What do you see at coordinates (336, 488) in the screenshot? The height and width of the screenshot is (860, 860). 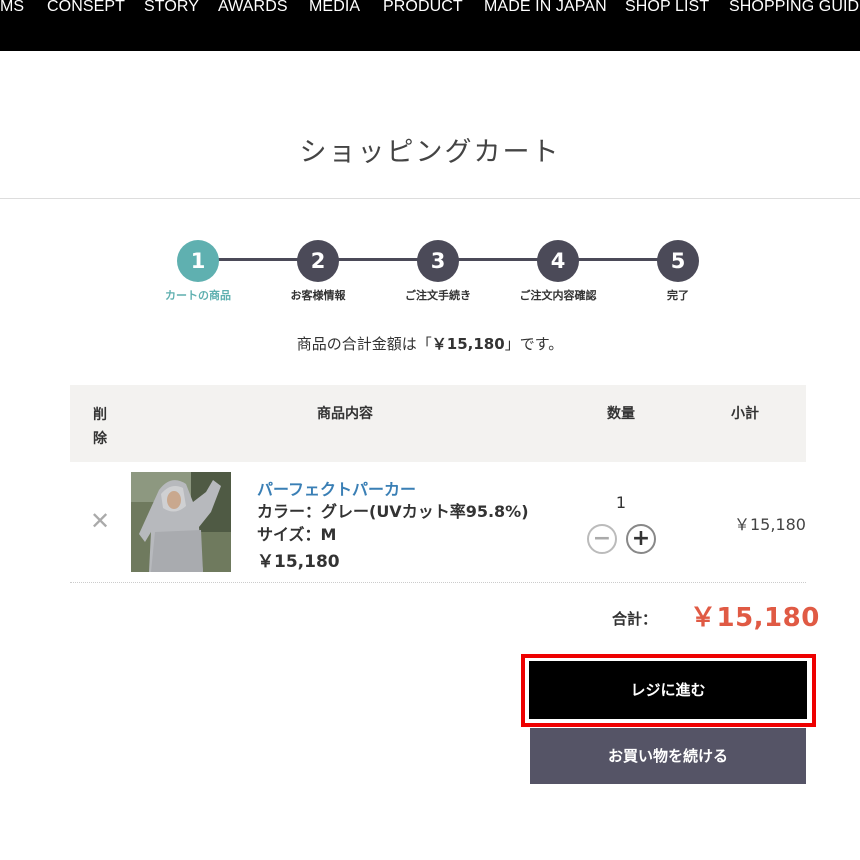 I see `product-name-link: パーフェクトパーカー` at bounding box center [336, 488].